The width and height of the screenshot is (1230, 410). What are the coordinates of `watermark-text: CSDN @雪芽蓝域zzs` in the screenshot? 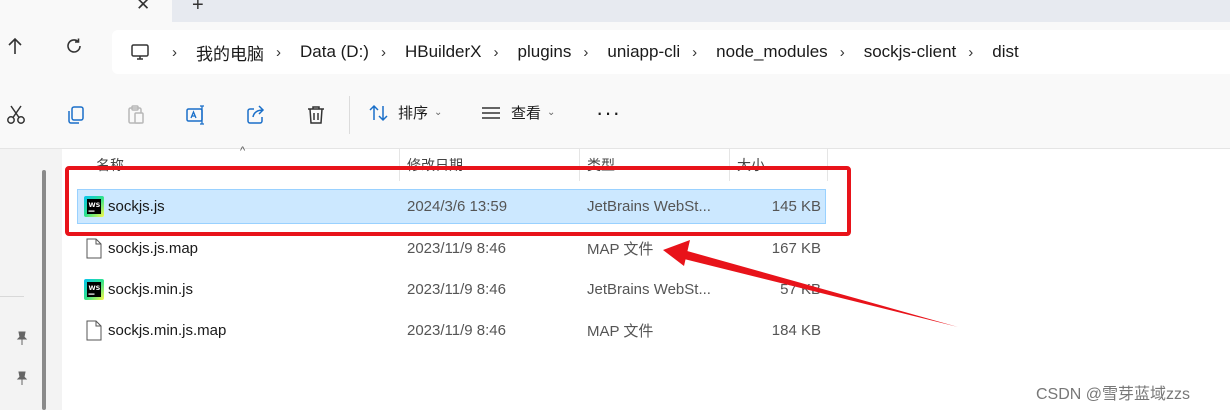 It's located at (1113, 394).